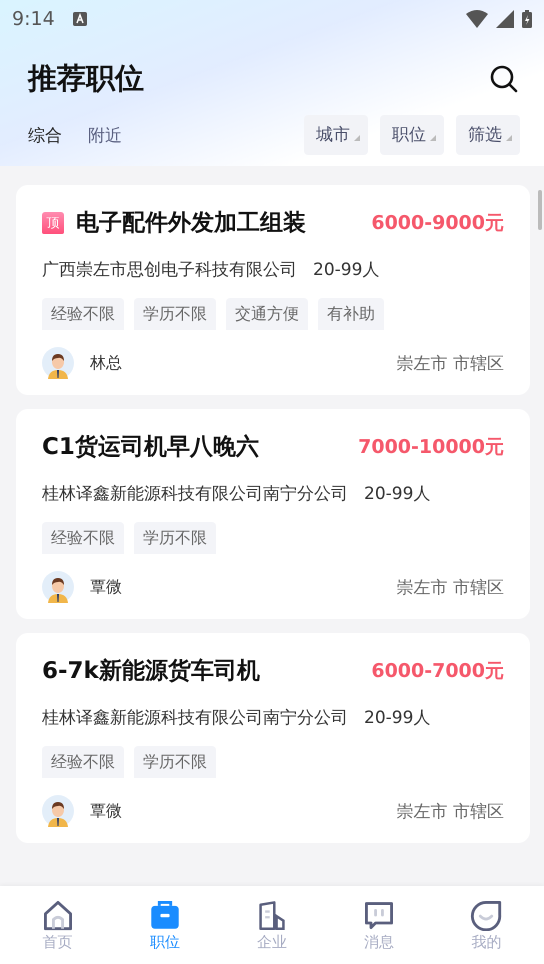 This screenshot has height=964, width=544. Describe the element at coordinates (486, 914) in the screenshot. I see `smile-icon` at that location.